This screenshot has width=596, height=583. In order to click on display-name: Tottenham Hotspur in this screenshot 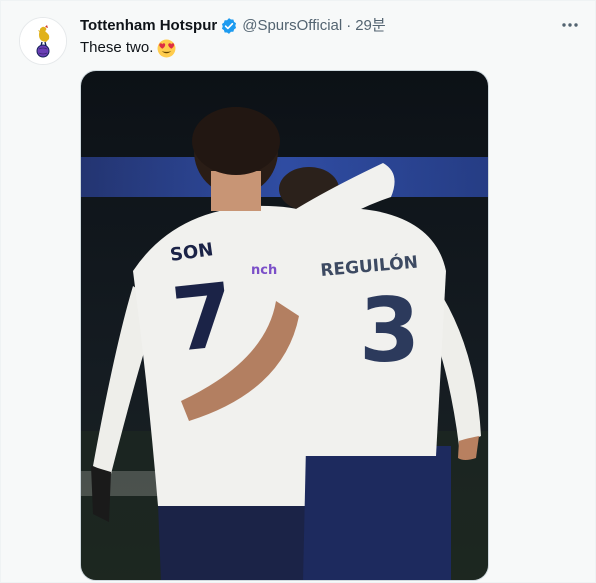, I will do `click(148, 26)`.